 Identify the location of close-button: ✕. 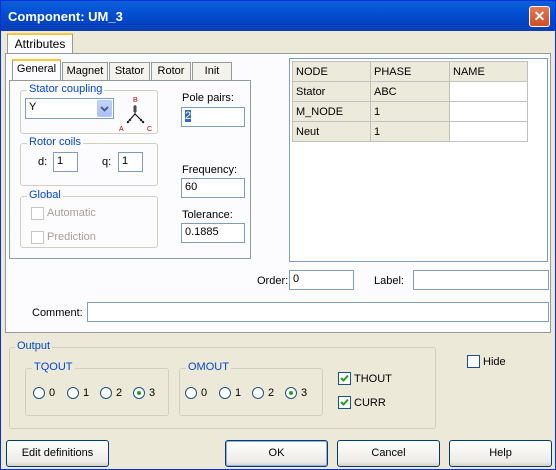
(539, 16).